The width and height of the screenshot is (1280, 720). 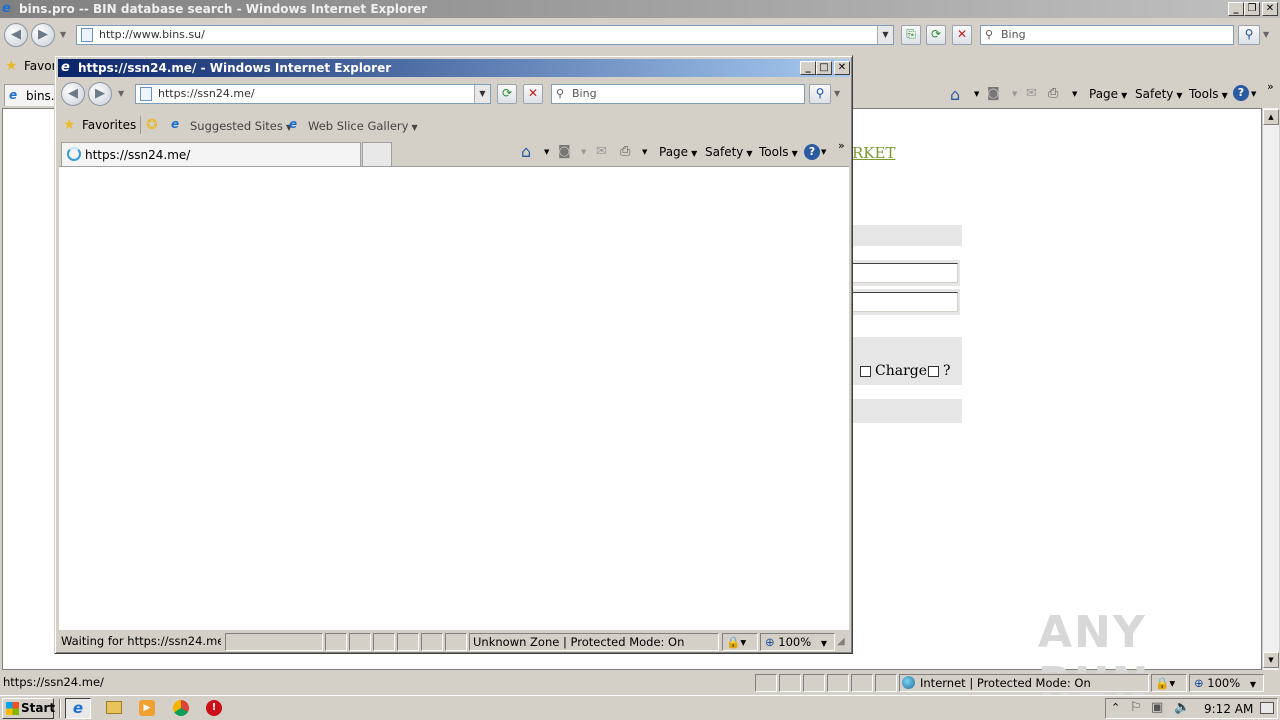 I want to click on network-icon: ▣, so click(x=1157, y=707).